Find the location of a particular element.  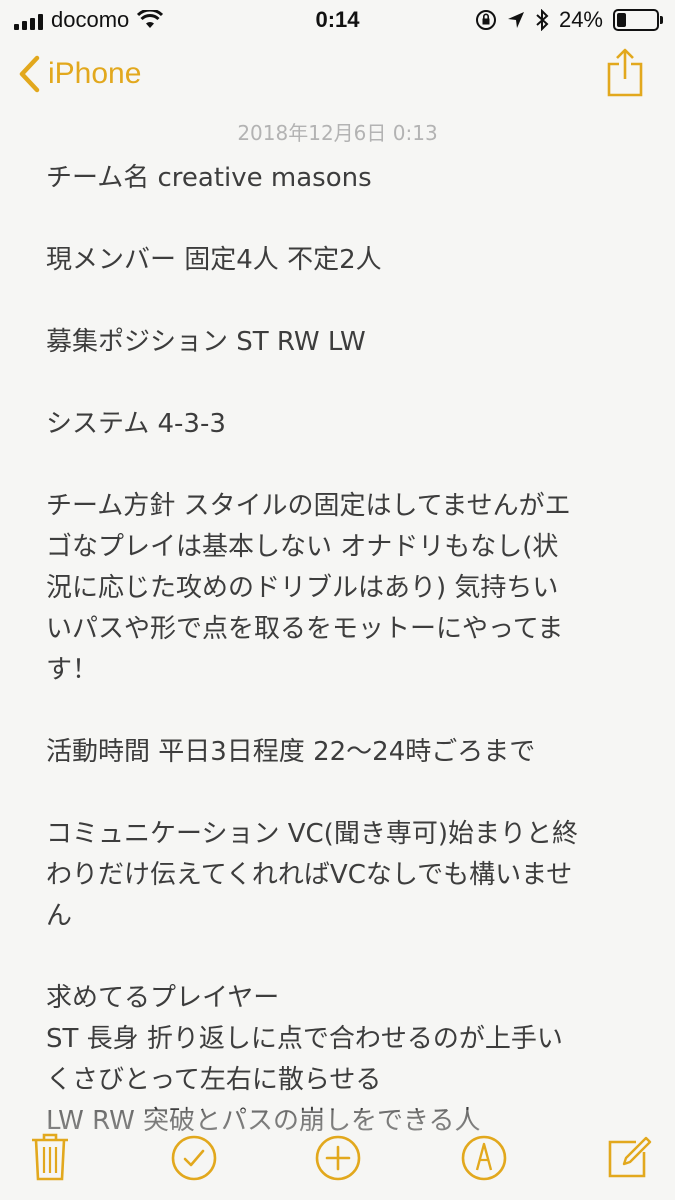

note-paragraph: 募集ポジション ST RW LW is located at coordinates (345, 342).